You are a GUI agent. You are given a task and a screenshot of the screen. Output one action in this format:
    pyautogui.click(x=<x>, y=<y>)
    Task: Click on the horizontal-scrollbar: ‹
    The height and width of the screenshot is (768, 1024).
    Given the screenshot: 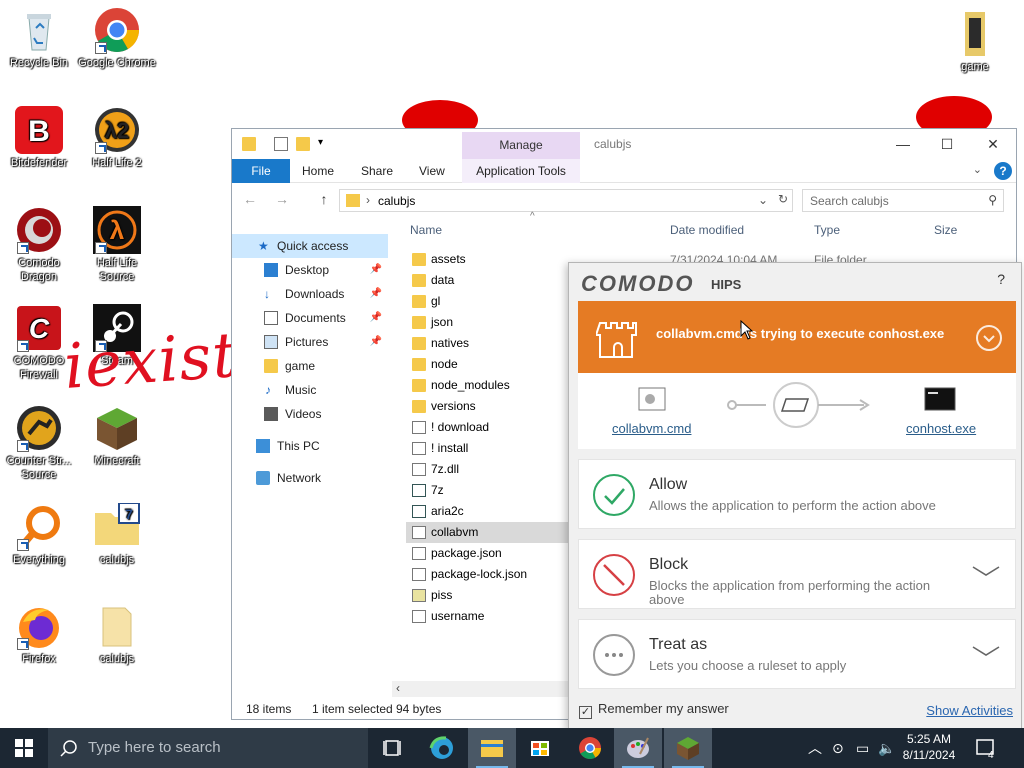 What is the action you would take?
    pyautogui.click(x=482, y=689)
    